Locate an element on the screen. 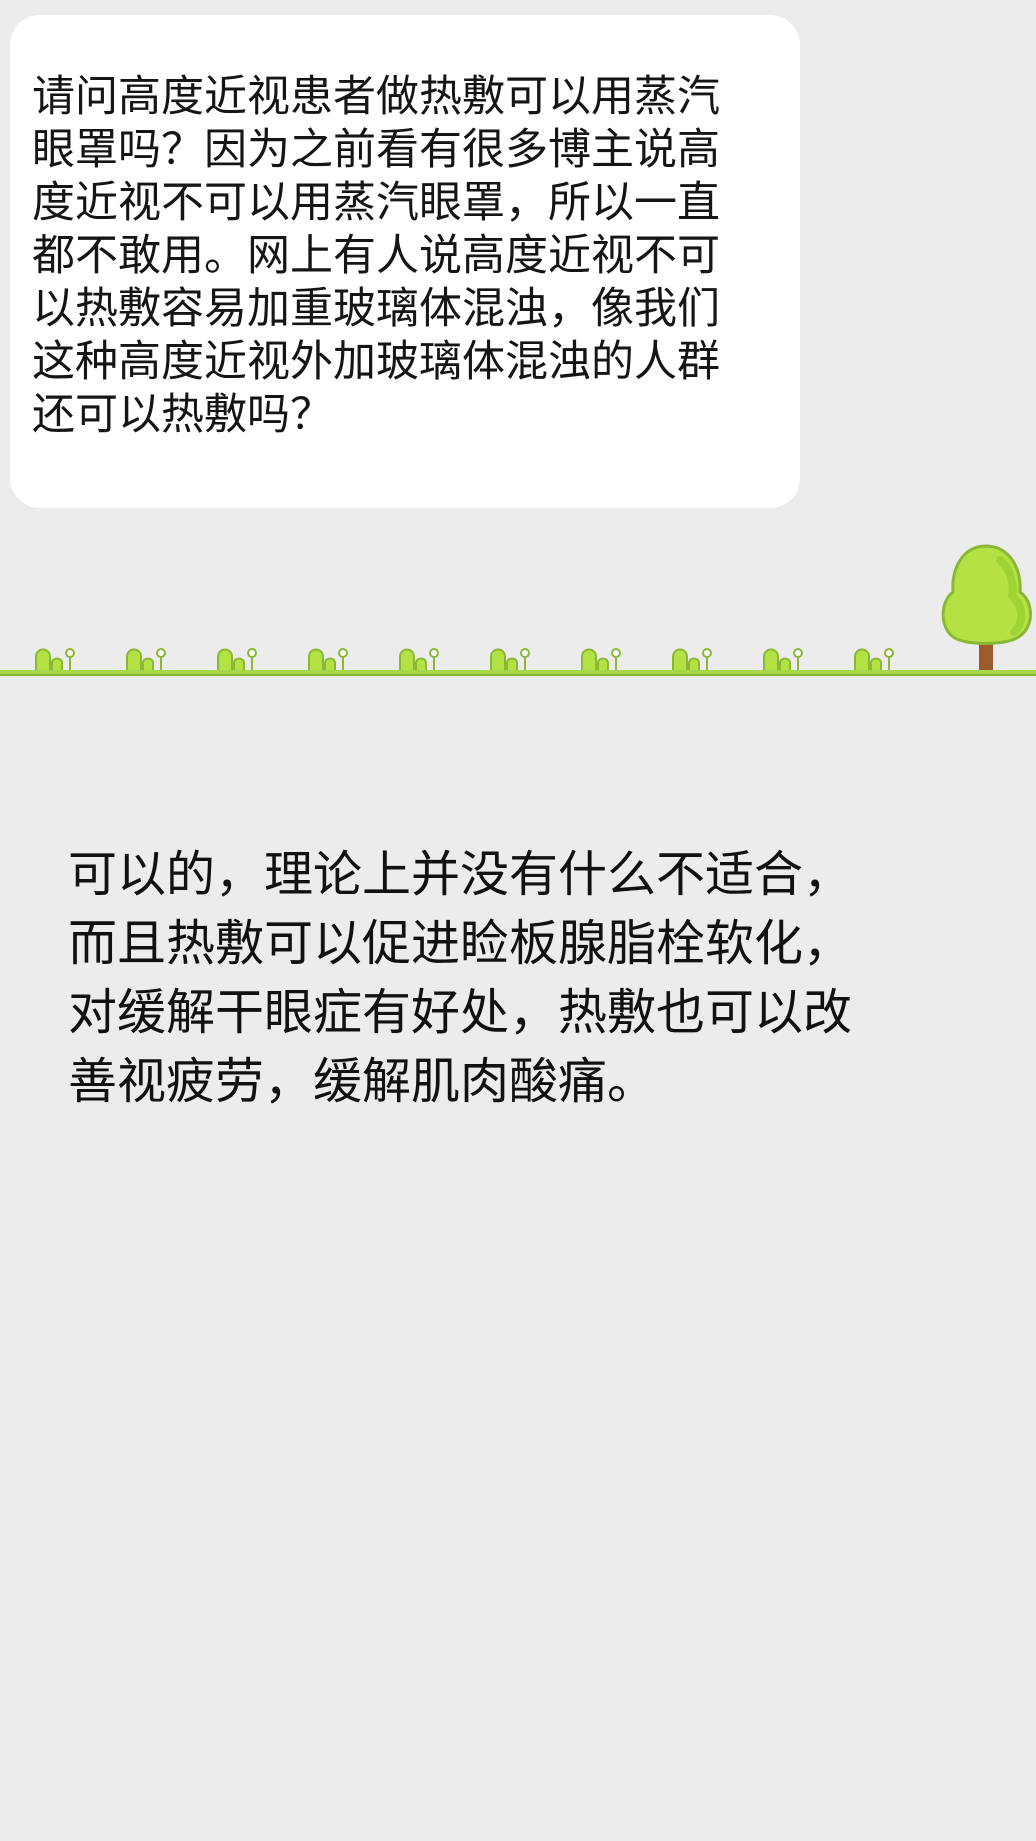  question-line: 度近视不可以用蒸汽眼罩，所以一直 is located at coordinates (376, 203).